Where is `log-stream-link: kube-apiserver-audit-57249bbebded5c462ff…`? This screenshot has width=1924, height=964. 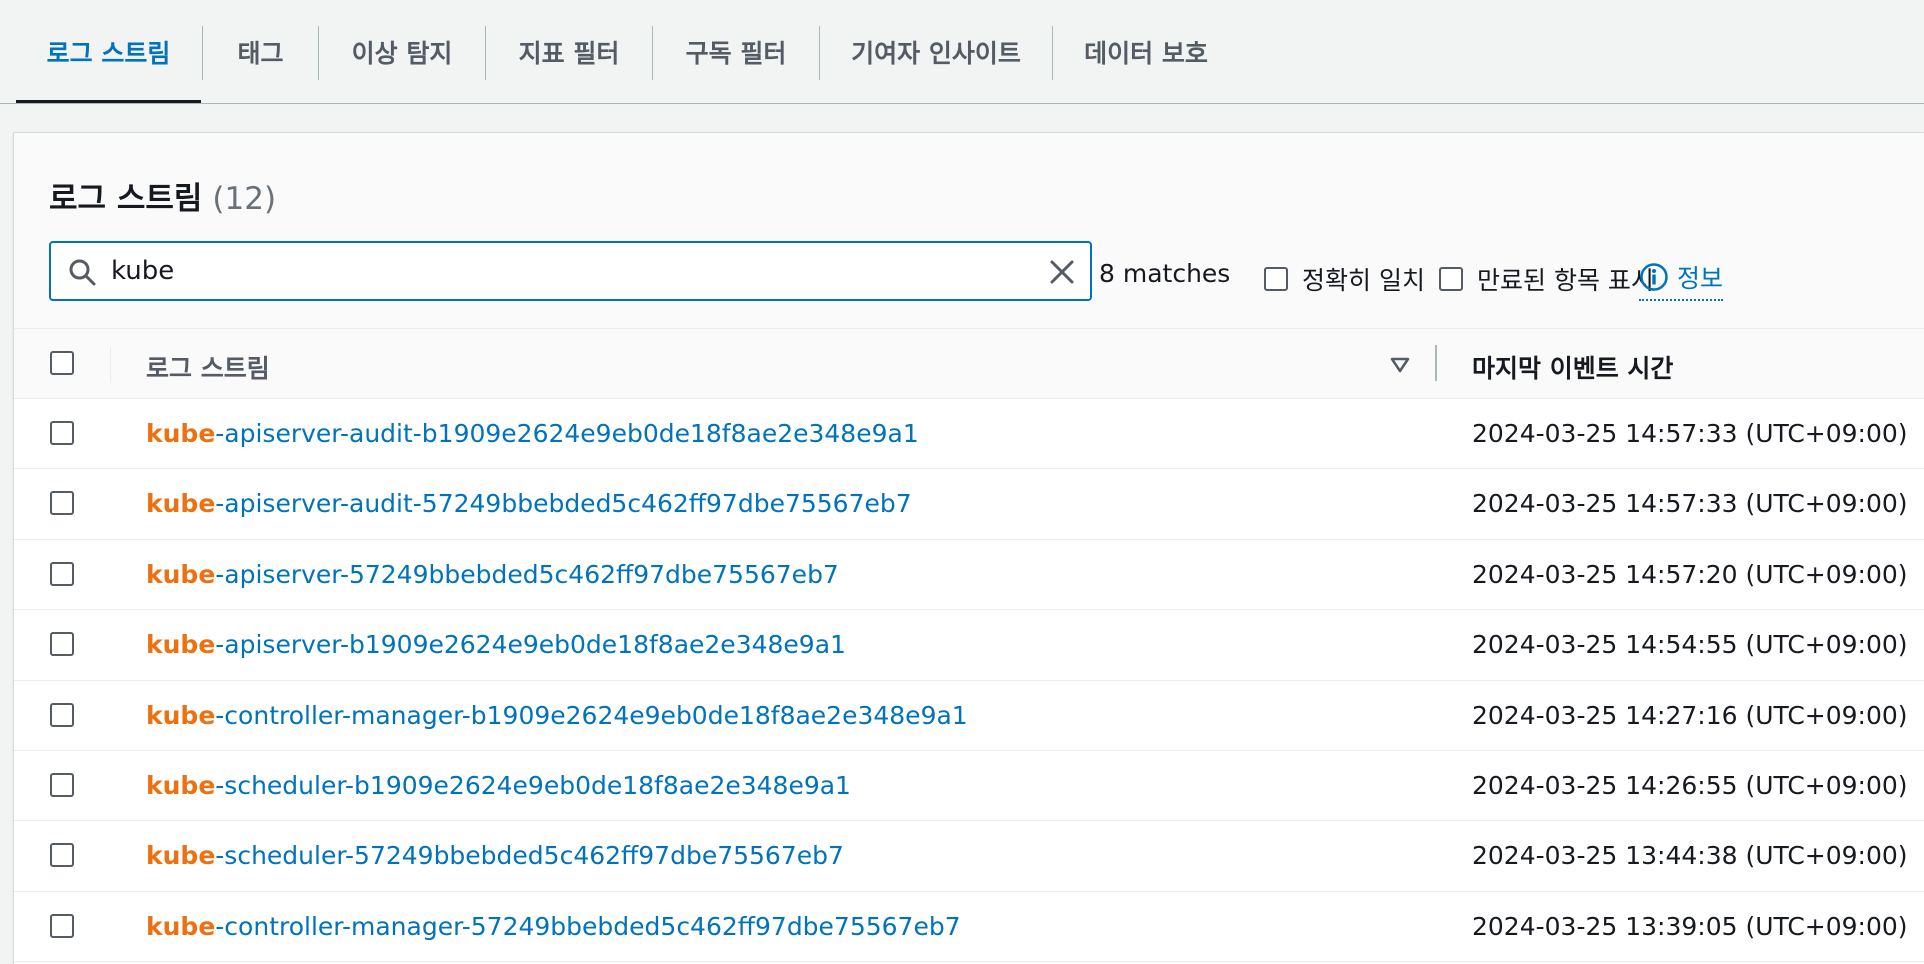 log-stream-link: kube-apiserver-audit-57249bbebded5c462ff… is located at coordinates (529, 503).